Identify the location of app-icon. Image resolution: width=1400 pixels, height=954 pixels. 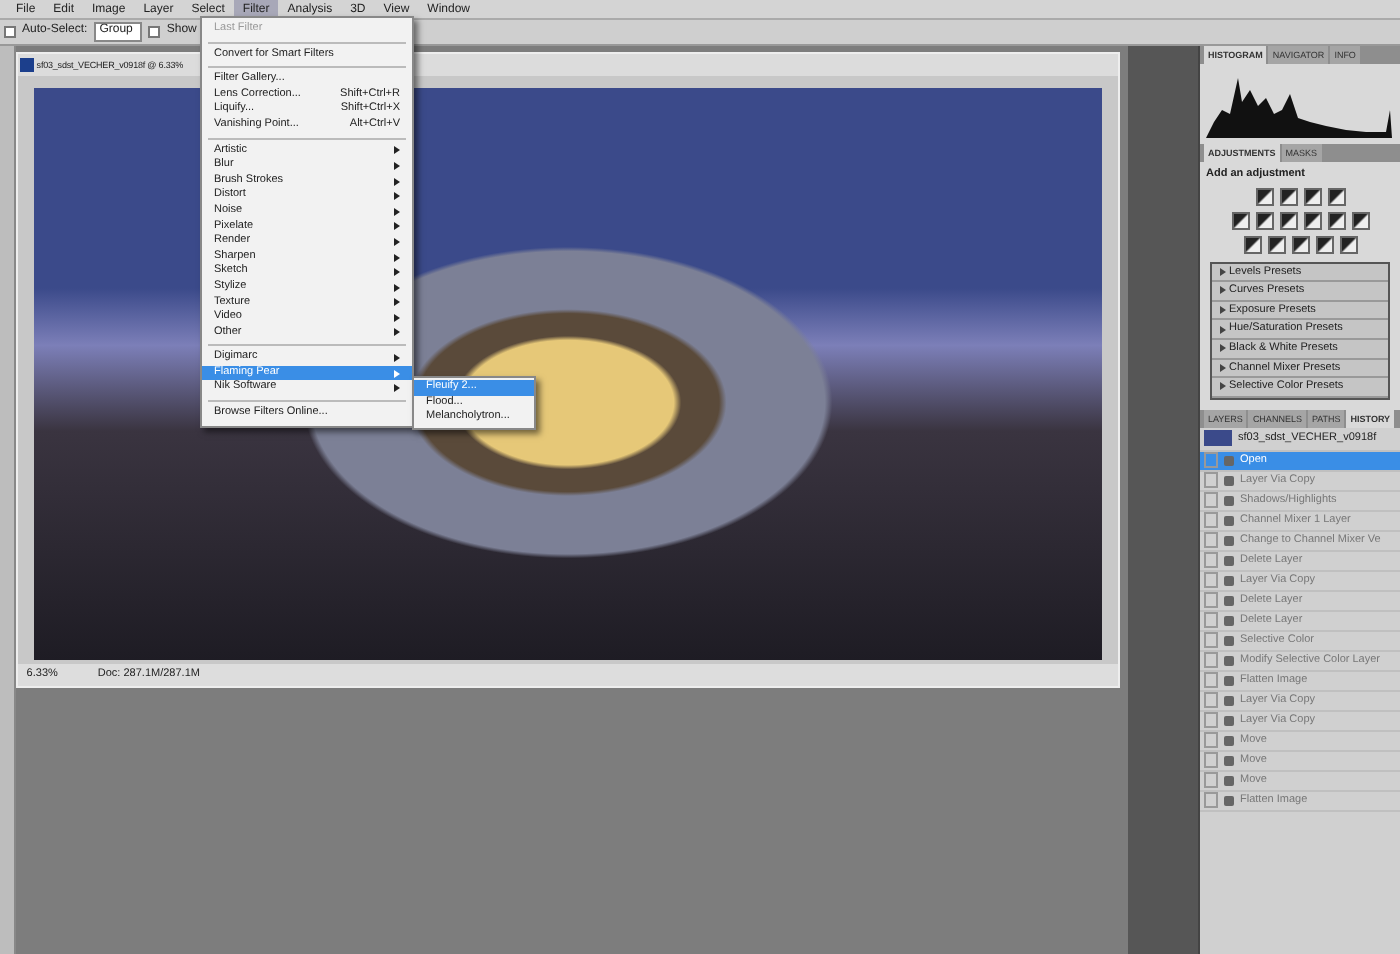
(27, 65).